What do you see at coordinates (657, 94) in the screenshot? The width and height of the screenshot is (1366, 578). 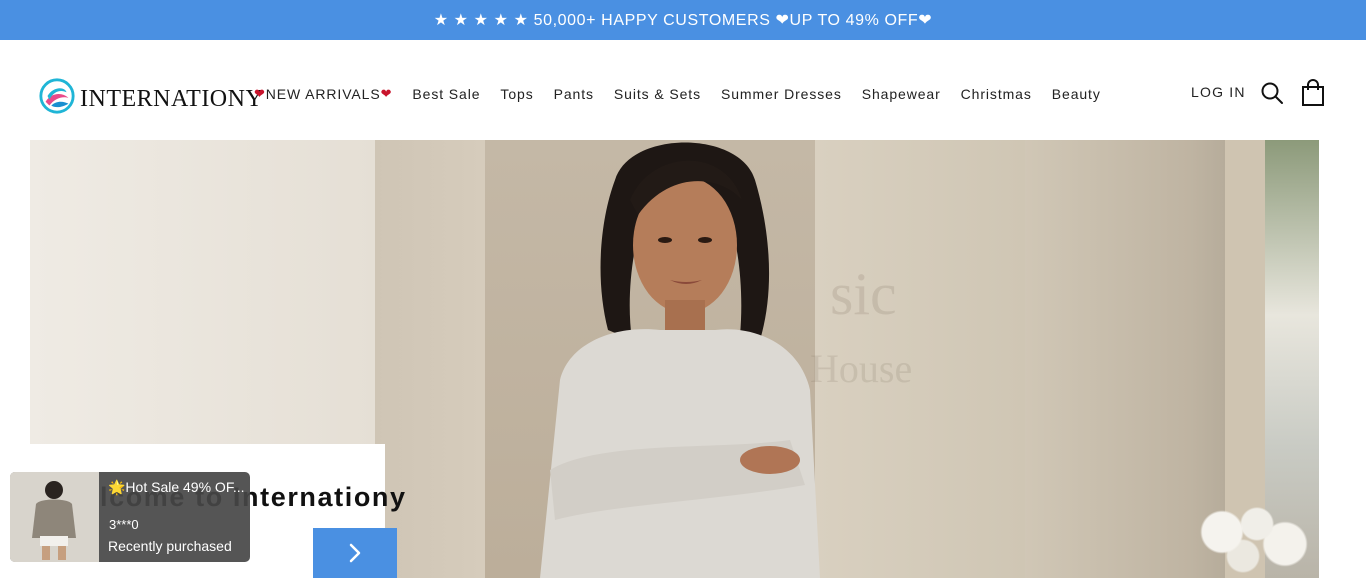 I see `nav-item-suits-sets: Suits & Sets` at bounding box center [657, 94].